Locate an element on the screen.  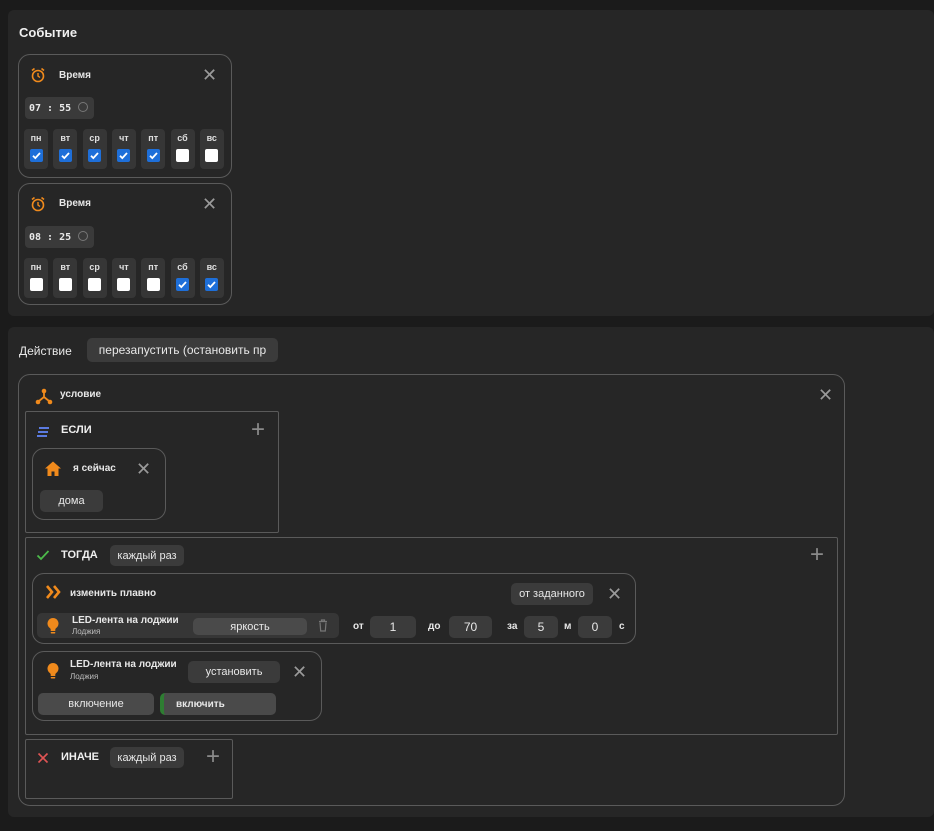
time-input: 07 : 55 is located at coordinates (59, 108).